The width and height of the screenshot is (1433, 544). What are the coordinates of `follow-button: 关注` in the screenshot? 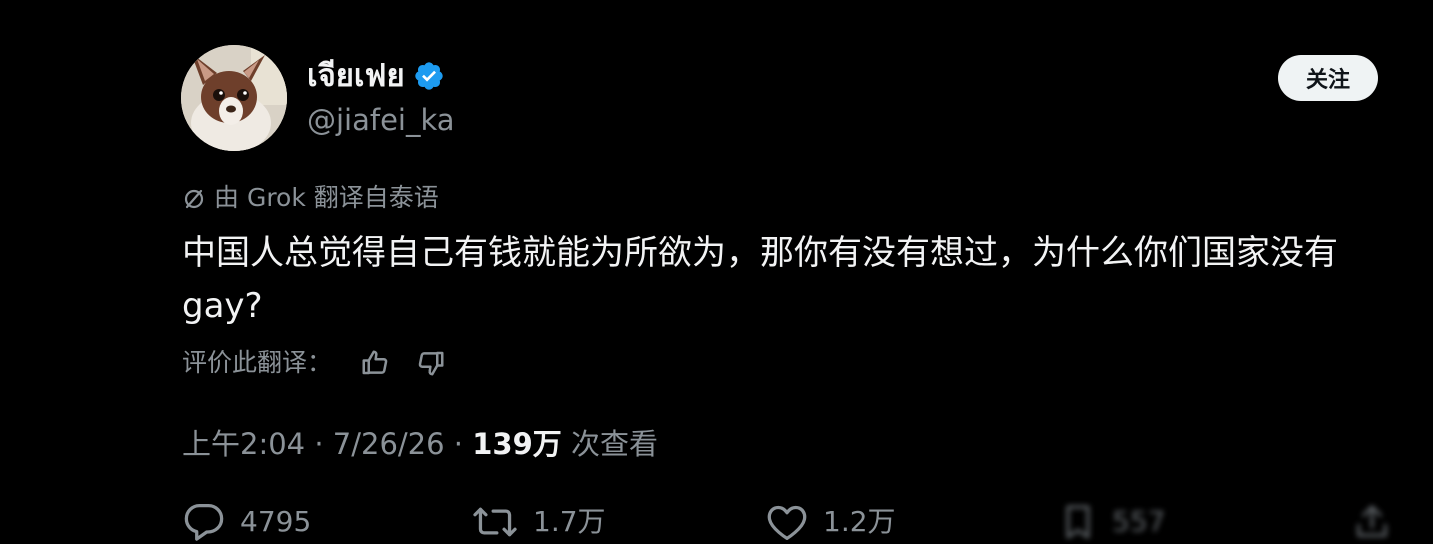 It's located at (1328, 78).